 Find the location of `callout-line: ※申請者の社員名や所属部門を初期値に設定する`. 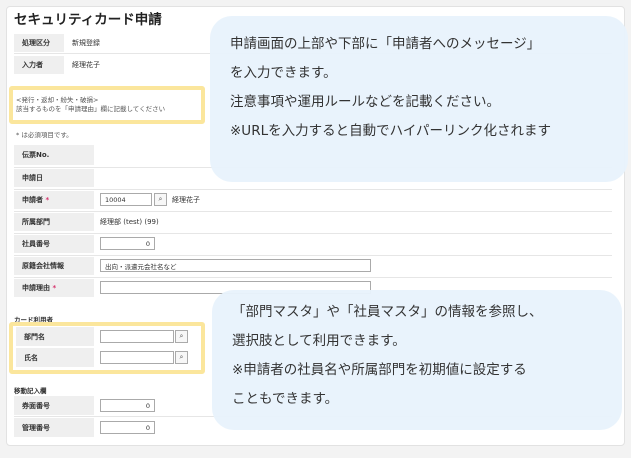

callout-line: ※申請者の社員名や所属部門を初期値に設定する is located at coordinates (379, 370).